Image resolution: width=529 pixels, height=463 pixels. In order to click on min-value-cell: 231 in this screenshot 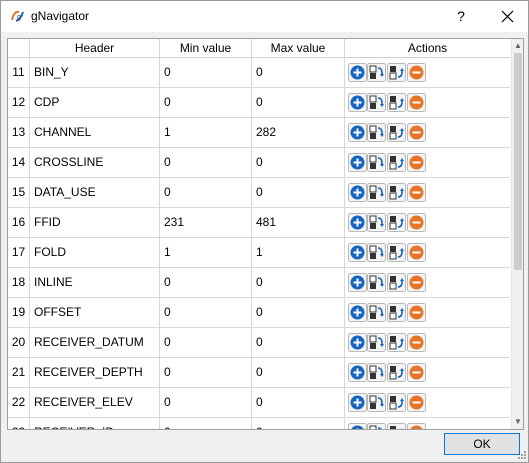, I will do `click(206, 223)`.